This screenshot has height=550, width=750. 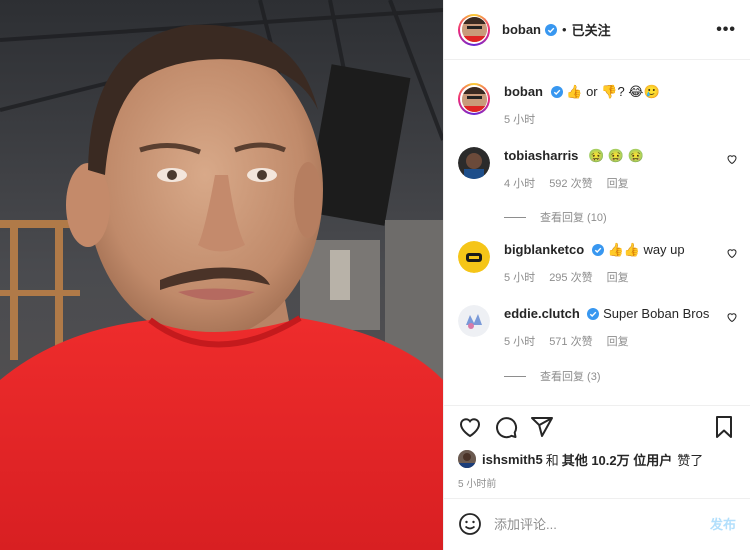 I want to click on ishsmith5-avatar, so click(x=467, y=459).